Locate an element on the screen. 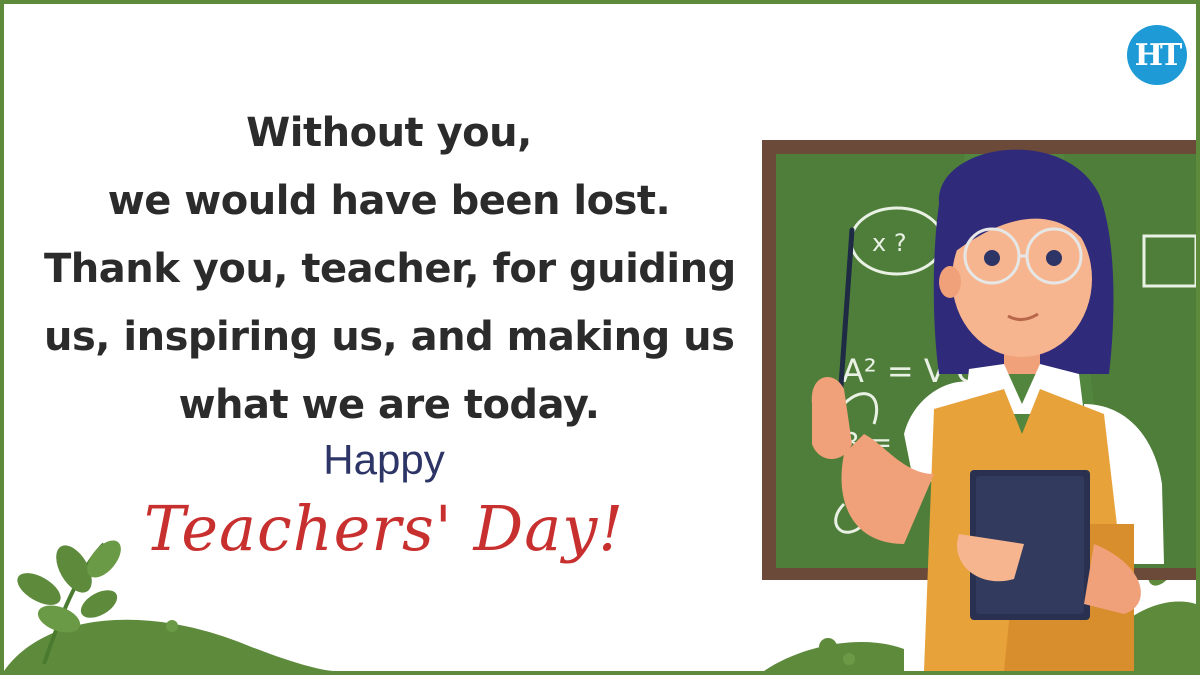 This screenshot has width=1200, height=675. message-line: what we are today. is located at coordinates (389, 405).